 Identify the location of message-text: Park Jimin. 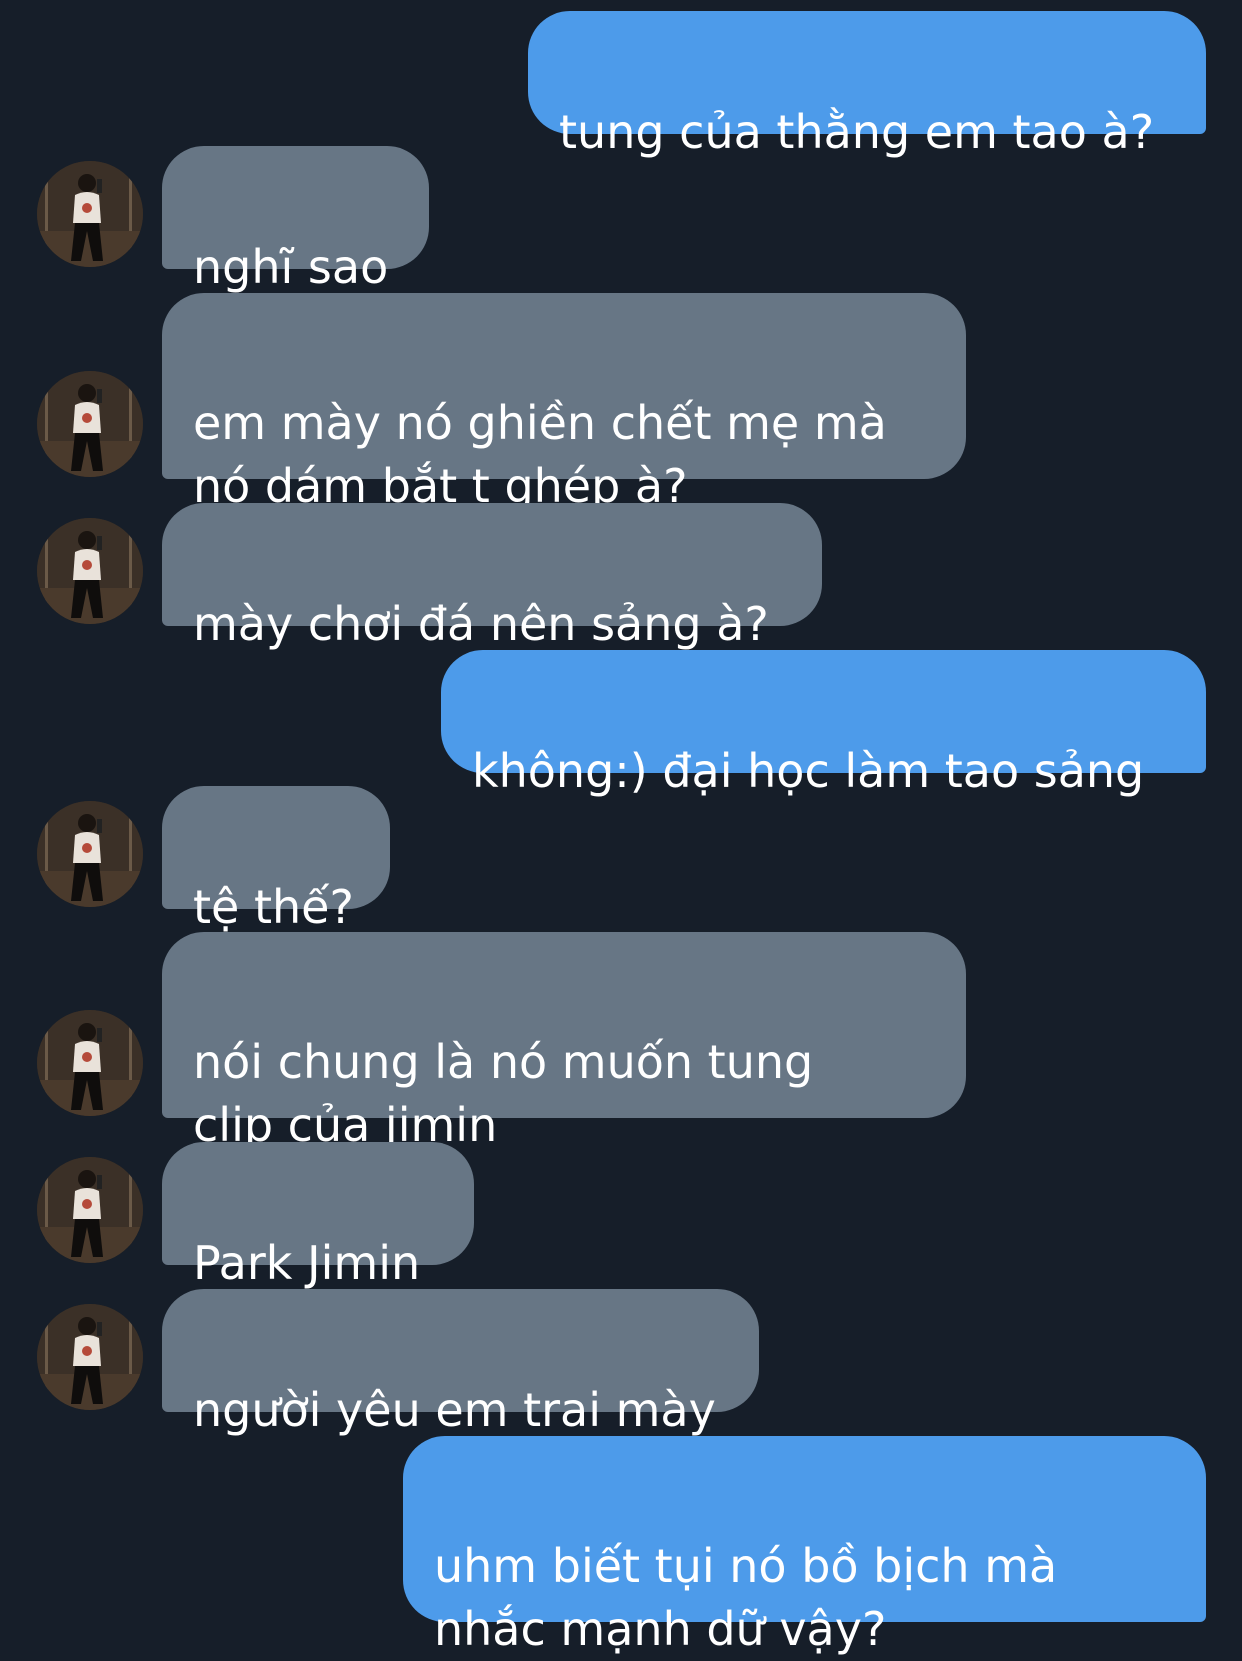
(307, 1263).